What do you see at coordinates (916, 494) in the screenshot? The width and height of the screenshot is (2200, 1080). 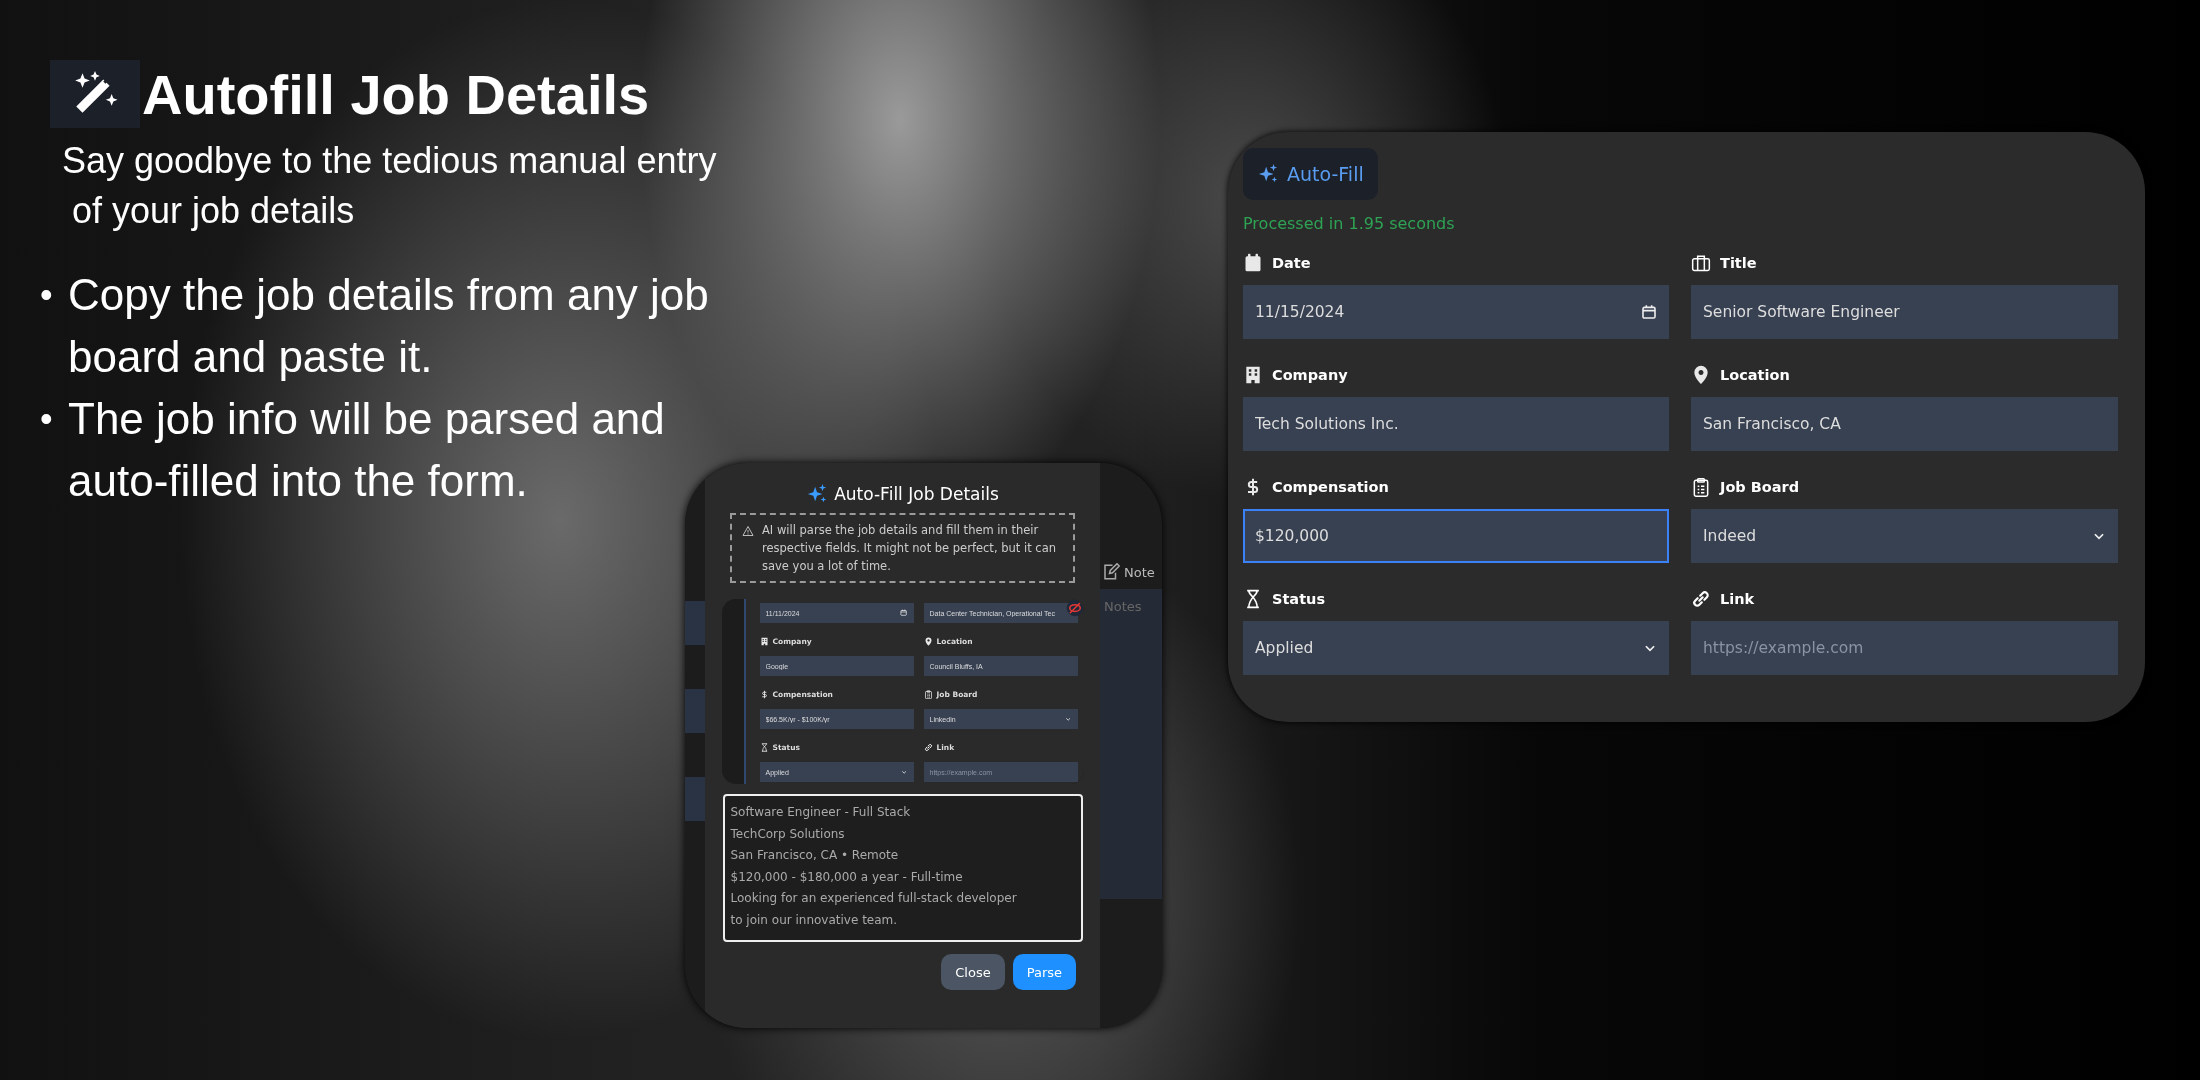 I see `dialog-title: Auto-Fill Job Details` at bounding box center [916, 494].